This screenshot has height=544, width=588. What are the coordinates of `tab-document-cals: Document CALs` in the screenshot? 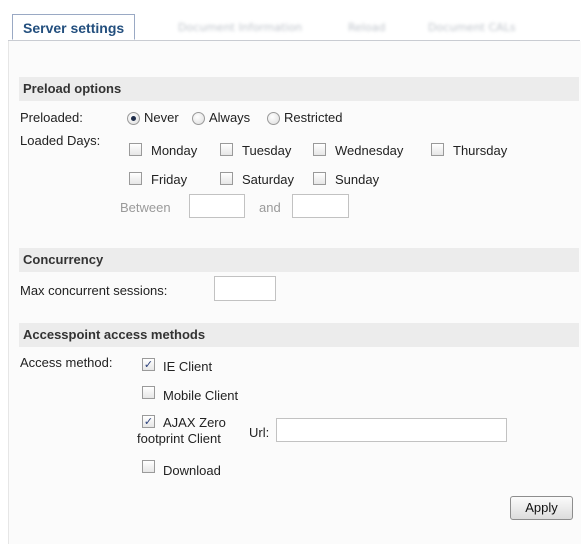 It's located at (472, 28).